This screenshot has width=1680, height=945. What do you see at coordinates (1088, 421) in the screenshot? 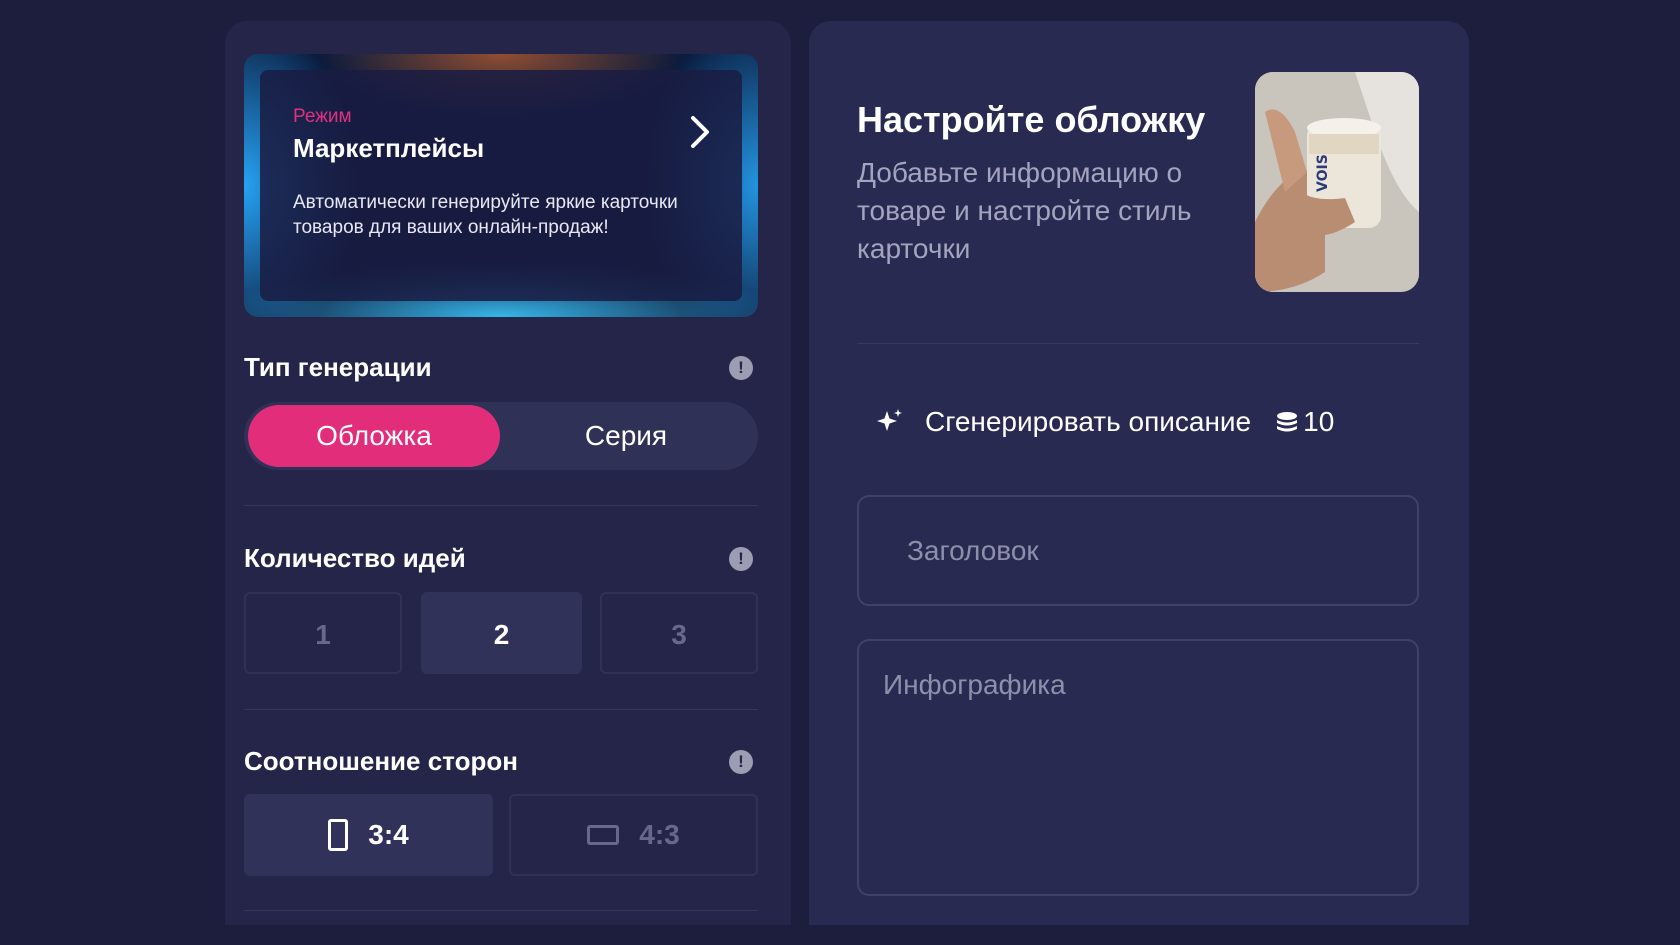
I see `generate-description-label: Сгенерировать описание` at bounding box center [1088, 421].